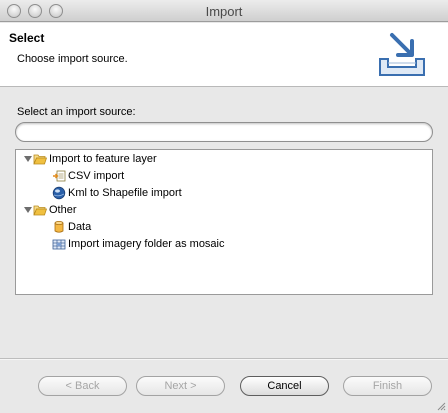 Image resolution: width=448 pixels, height=413 pixels. What do you see at coordinates (72, 59) in the screenshot?
I see `page-description: Choose import source.` at bounding box center [72, 59].